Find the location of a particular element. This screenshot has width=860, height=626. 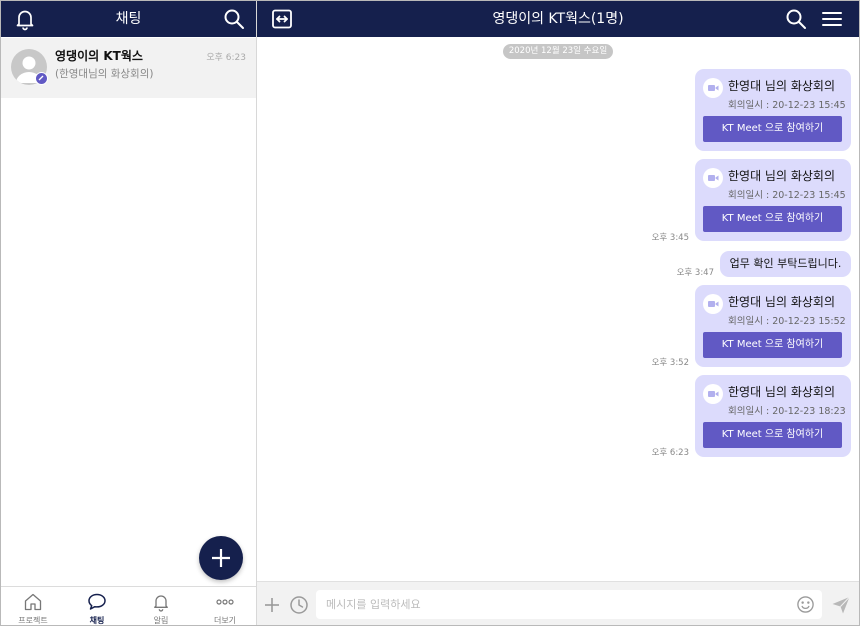

chat-list-header: 채팅 is located at coordinates (128, 19).